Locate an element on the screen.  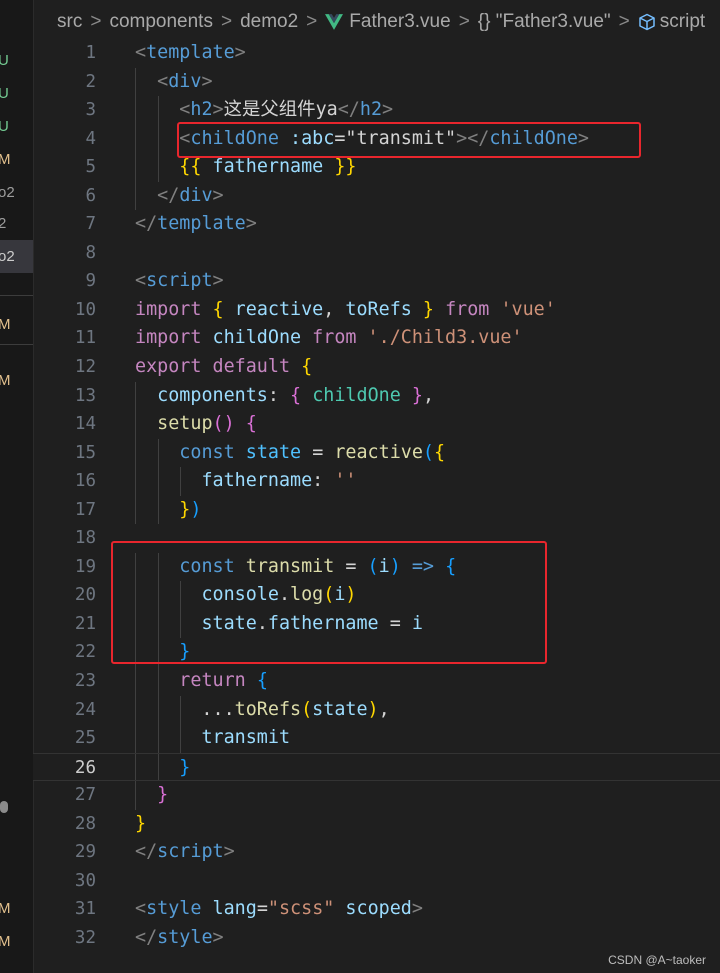
code-line: 26 } is located at coordinates (376, 767).